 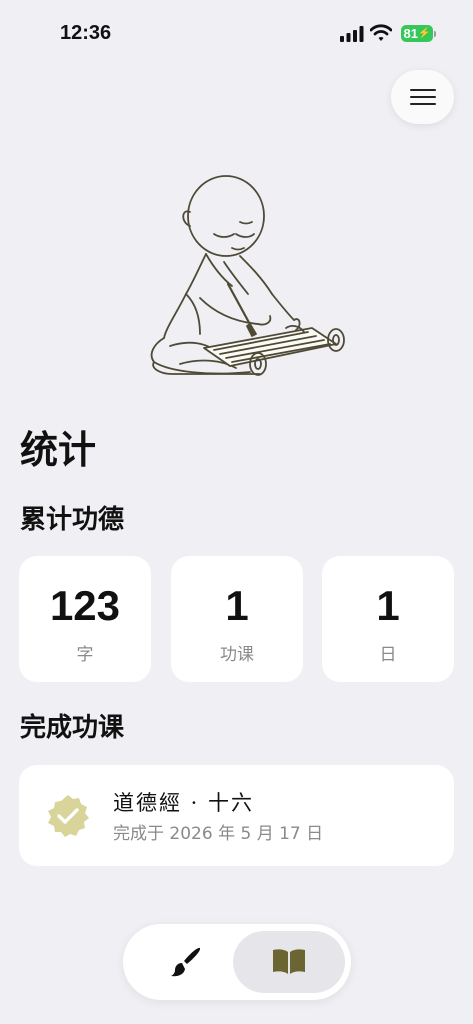 What do you see at coordinates (424, 33) in the screenshot?
I see `charging-bolt-icon: ⚡` at bounding box center [424, 33].